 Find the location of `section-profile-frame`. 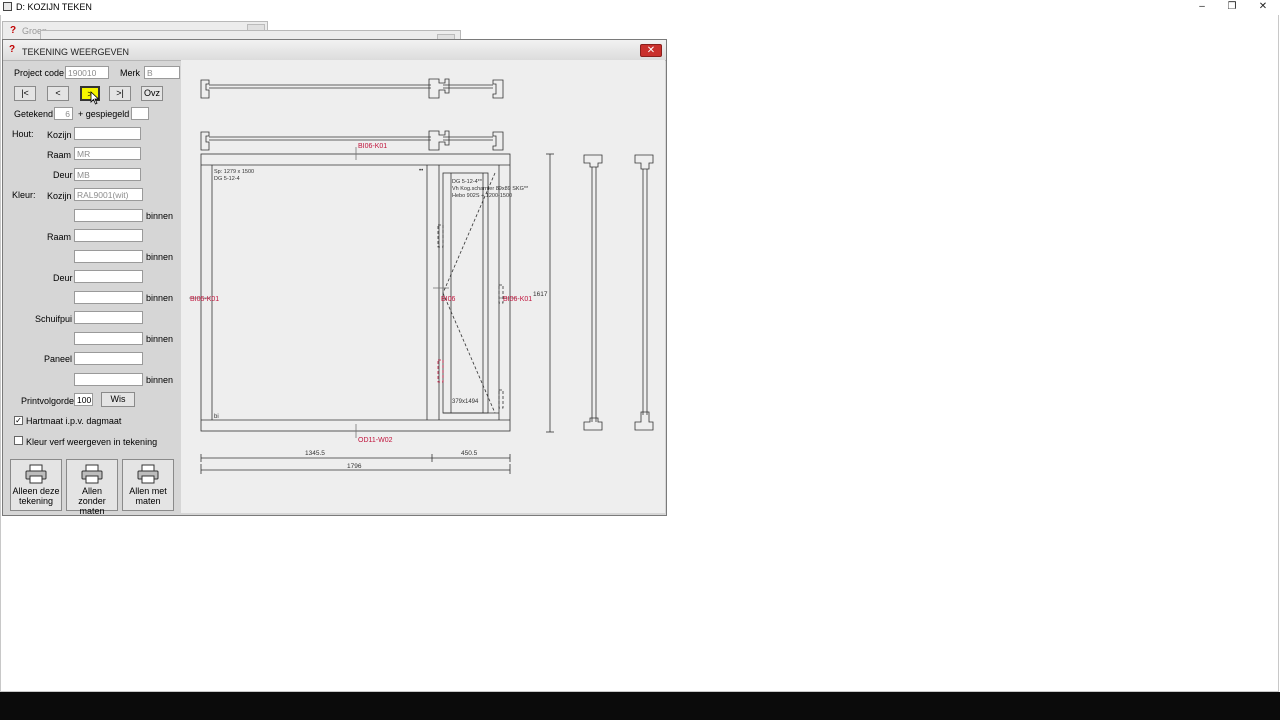

section-profile-frame is located at coordinates (352, 140).